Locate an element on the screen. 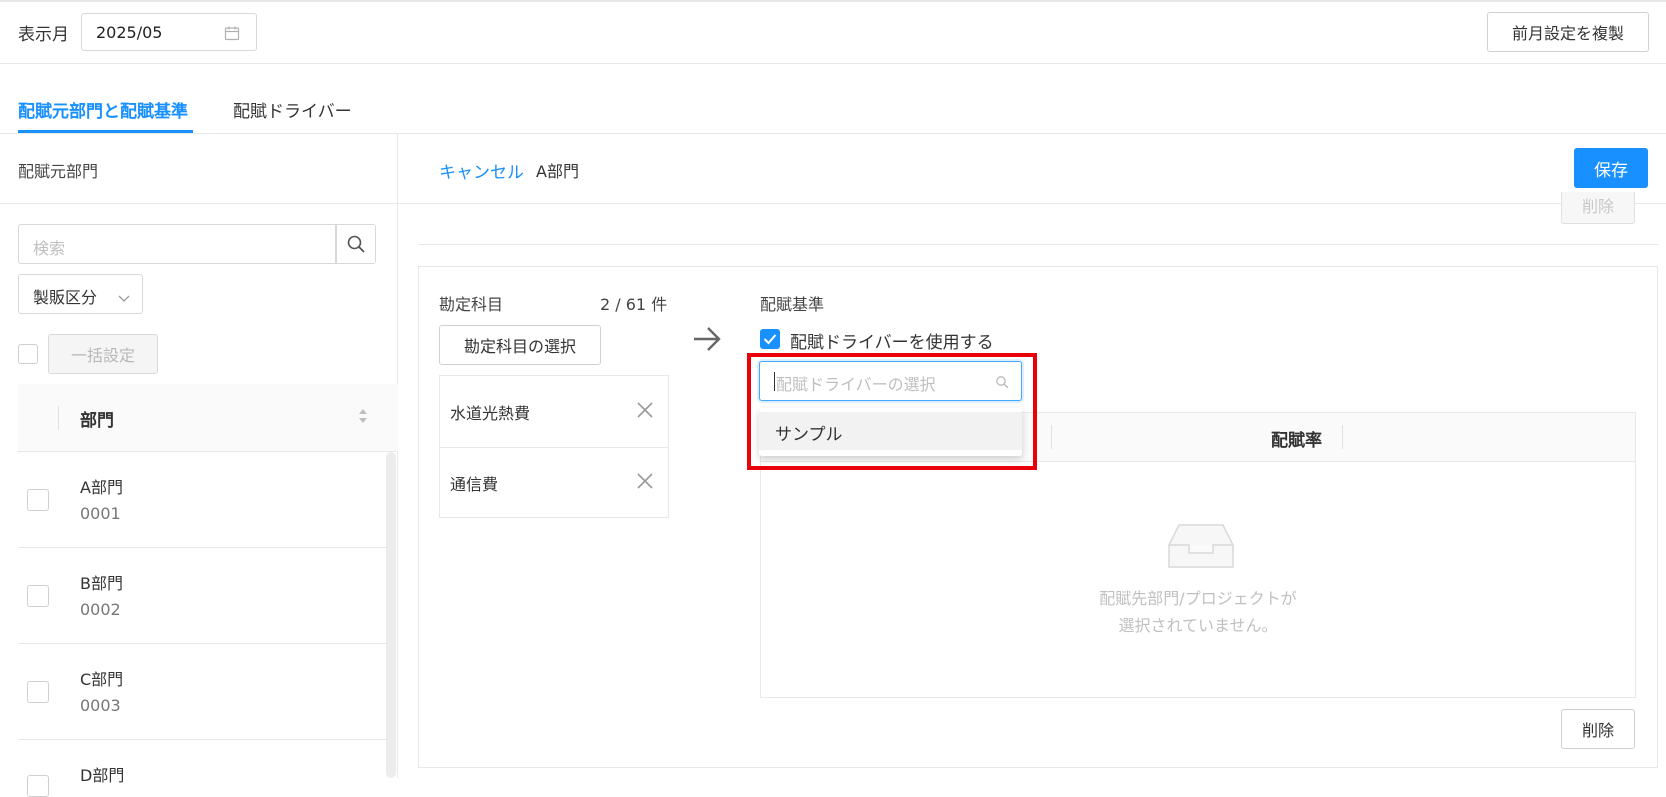 This screenshot has width=1666, height=797. account-name: 通信費 is located at coordinates (474, 484).